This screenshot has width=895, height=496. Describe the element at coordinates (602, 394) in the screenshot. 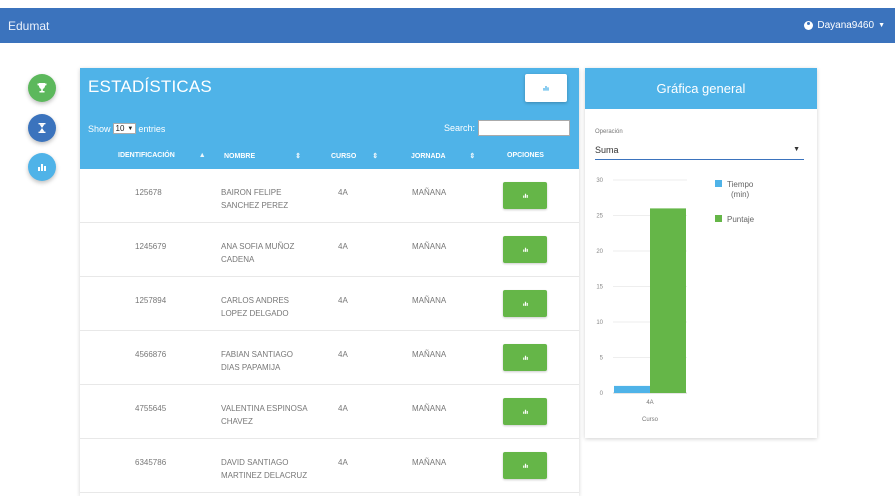

I see `y-tick-label: 0` at that location.